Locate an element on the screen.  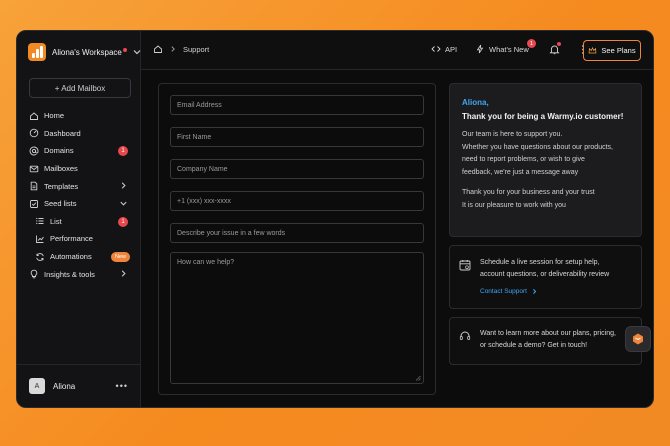
company-name-field: Company Name is located at coordinates (297, 169).